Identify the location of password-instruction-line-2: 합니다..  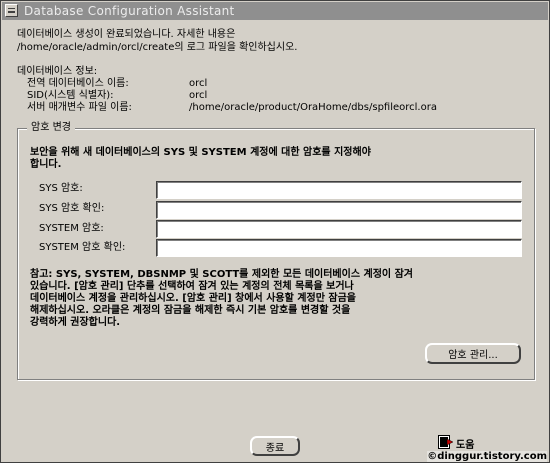
(46, 164).